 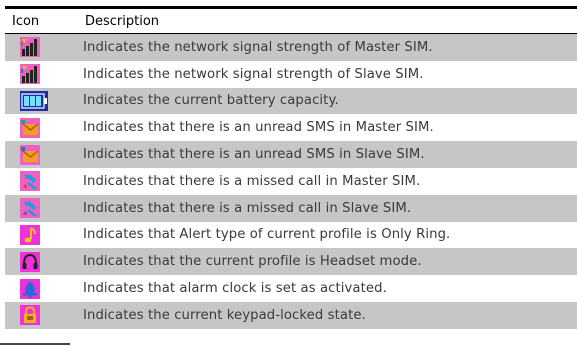 I want to click on sms-master-icon, so click(x=30, y=127).